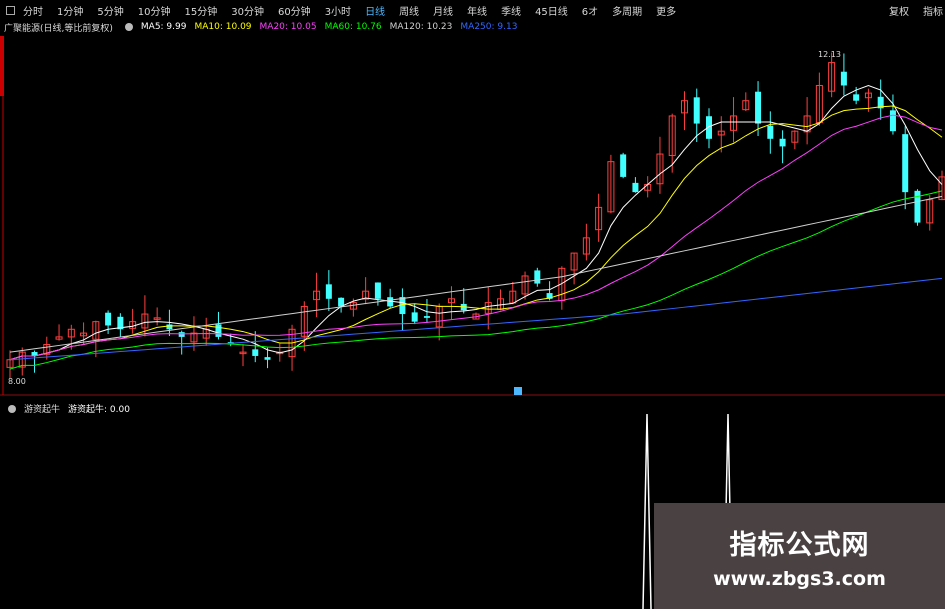 The height and width of the screenshot is (609, 945). What do you see at coordinates (2, 66) in the screenshot?
I see `left-axis-marker` at bounding box center [2, 66].